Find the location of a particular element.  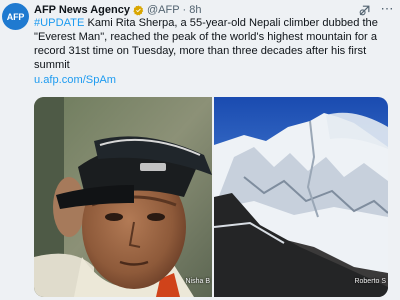

hashtag-link: #UPDATE is located at coordinates (59, 23).